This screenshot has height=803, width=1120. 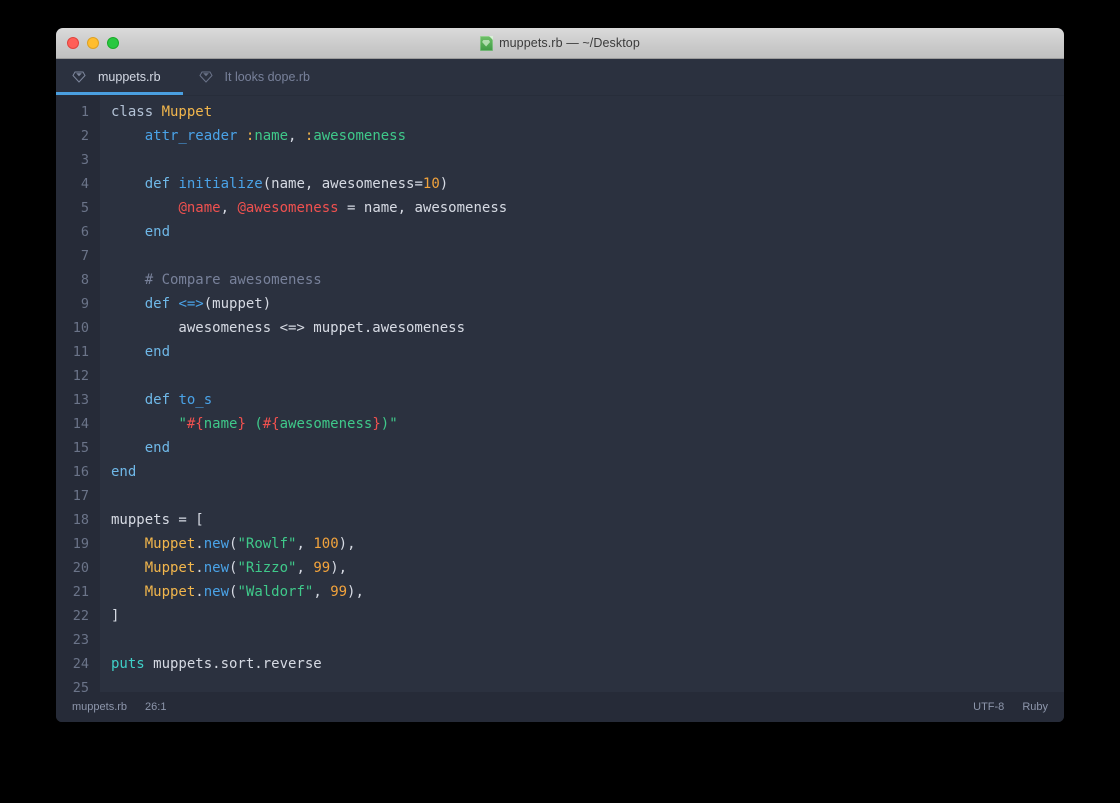 What do you see at coordinates (100, 707) in the screenshot?
I see `status-filename: muppets.rb` at bounding box center [100, 707].